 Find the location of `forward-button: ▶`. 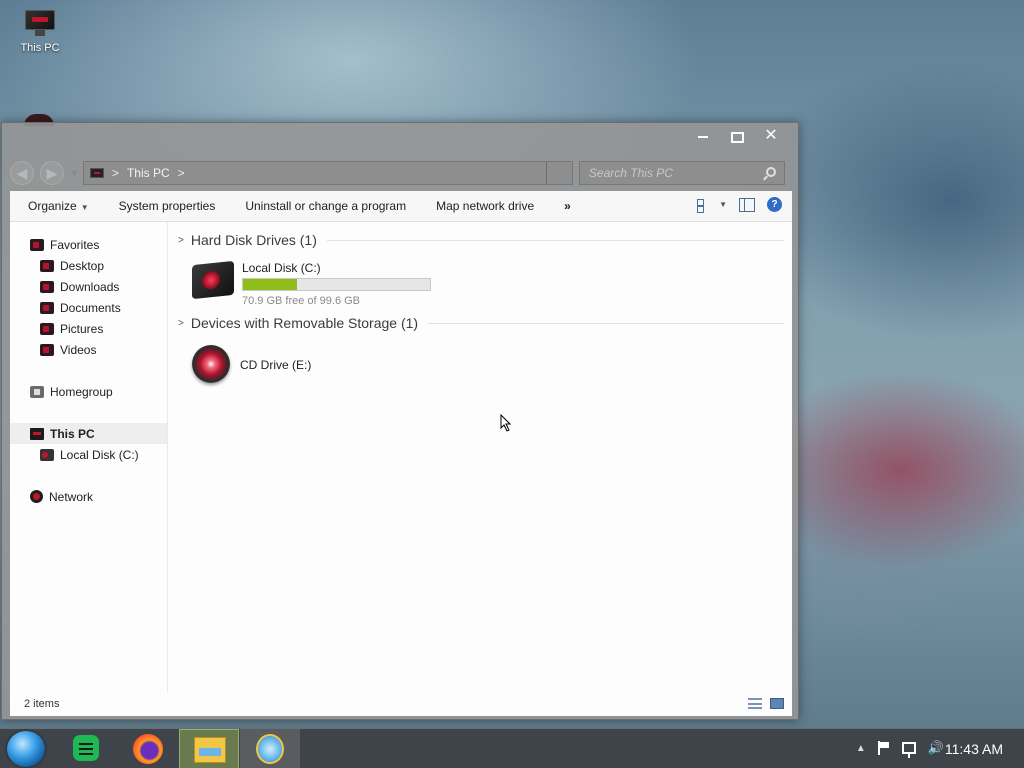

forward-button: ▶ is located at coordinates (52, 173).